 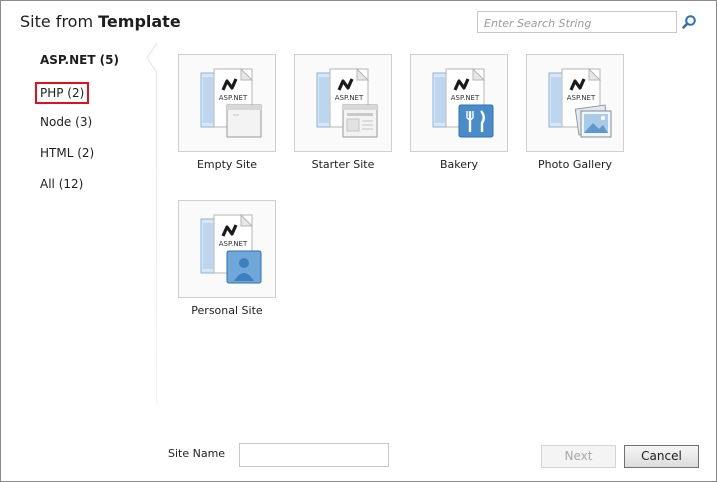 I want to click on tile-label: Photo Gallery, so click(x=575, y=164).